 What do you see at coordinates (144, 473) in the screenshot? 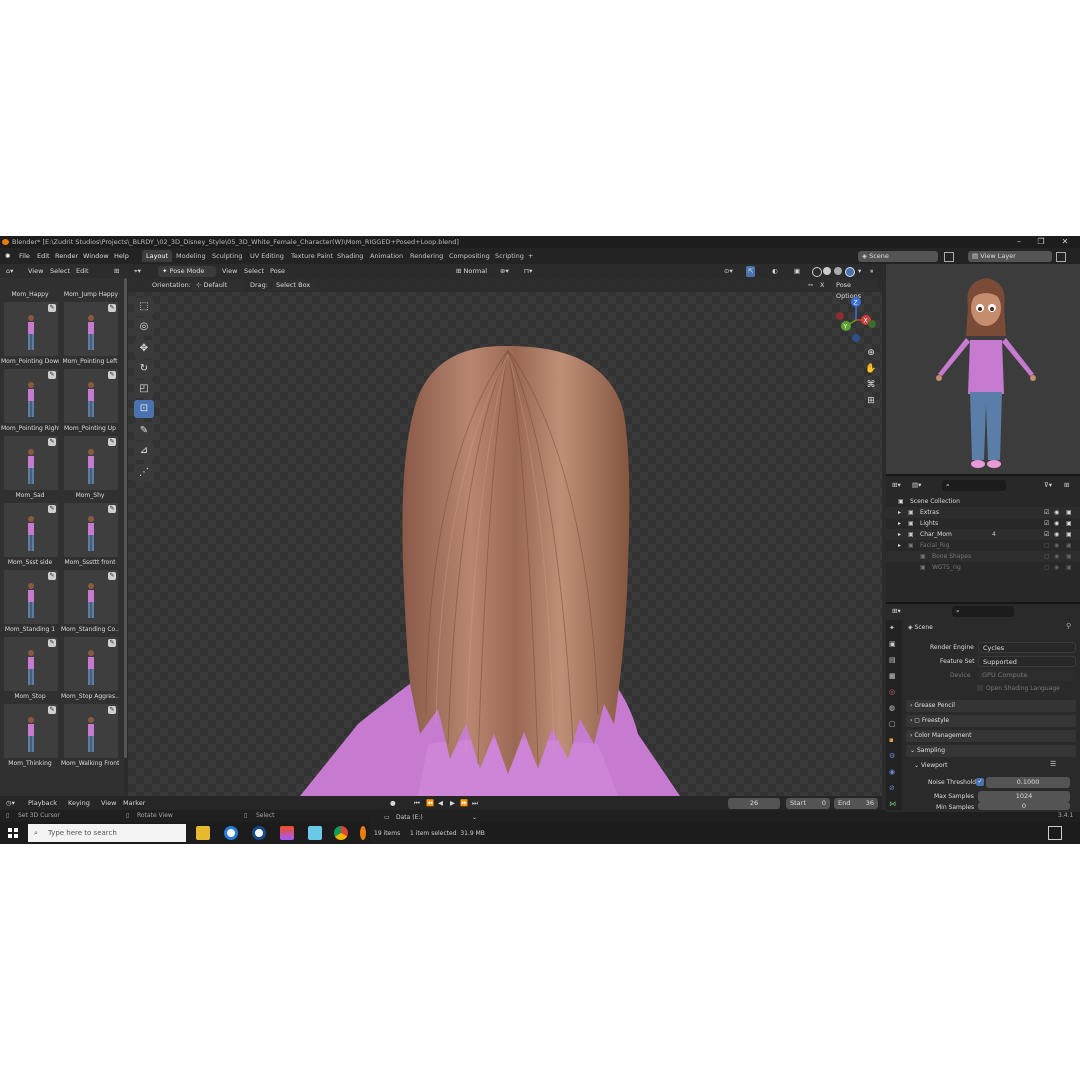
I see `pose-tool-icon: ⋰` at bounding box center [144, 473].